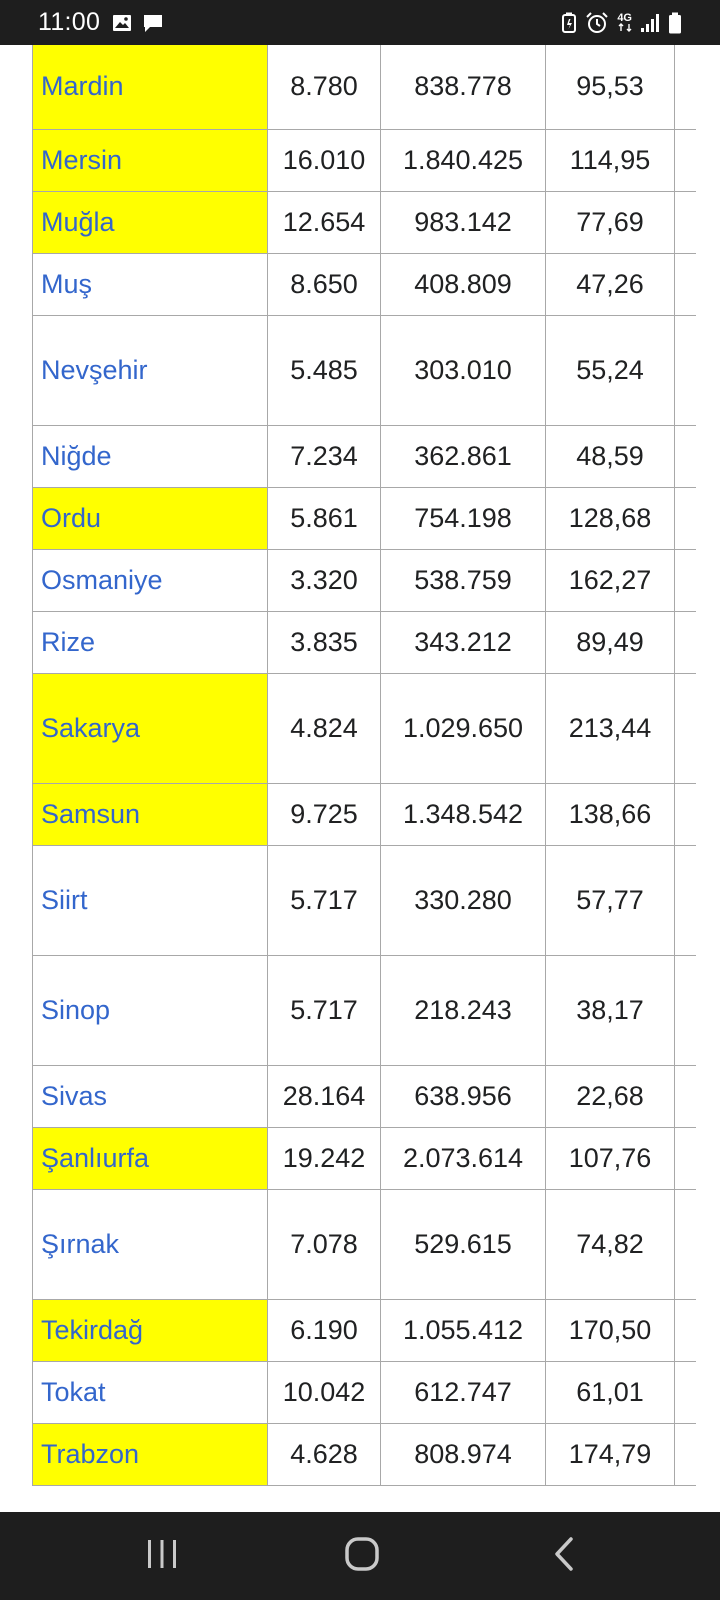 The height and width of the screenshot is (1600, 720). Describe the element at coordinates (463, 728) in the screenshot. I see `population-cell: 1.029.650` at that location.